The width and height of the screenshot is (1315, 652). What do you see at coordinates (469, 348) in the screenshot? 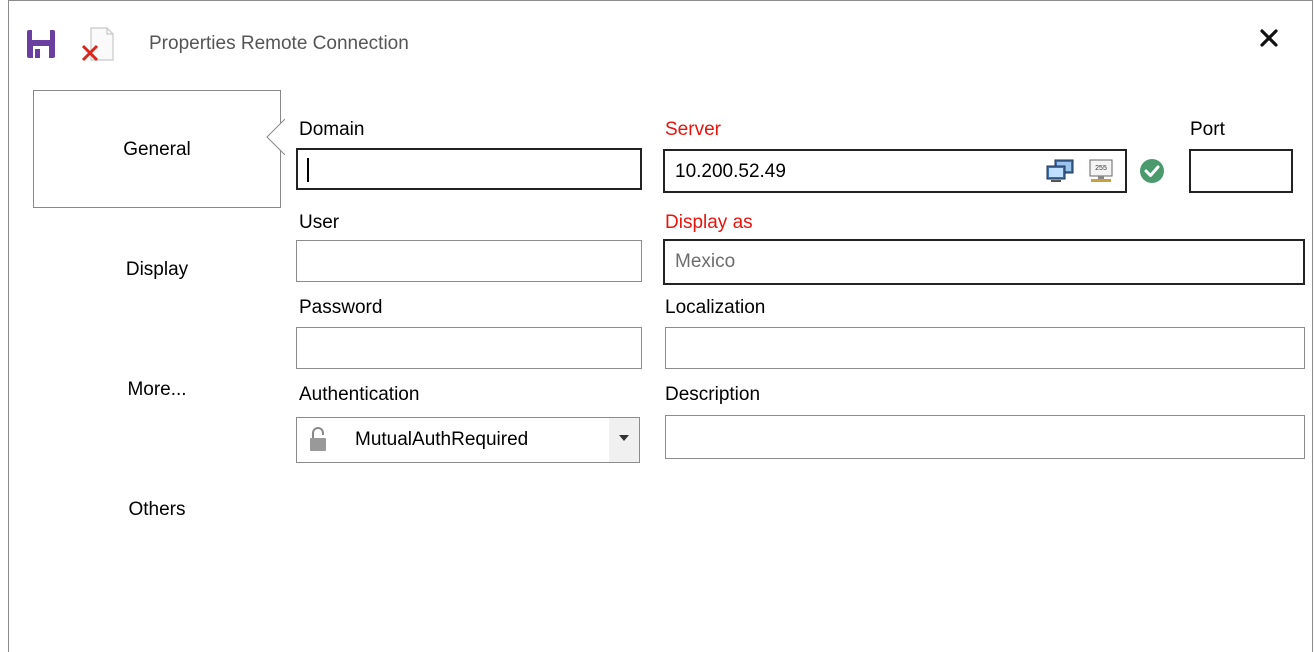
I see `password-field` at bounding box center [469, 348].